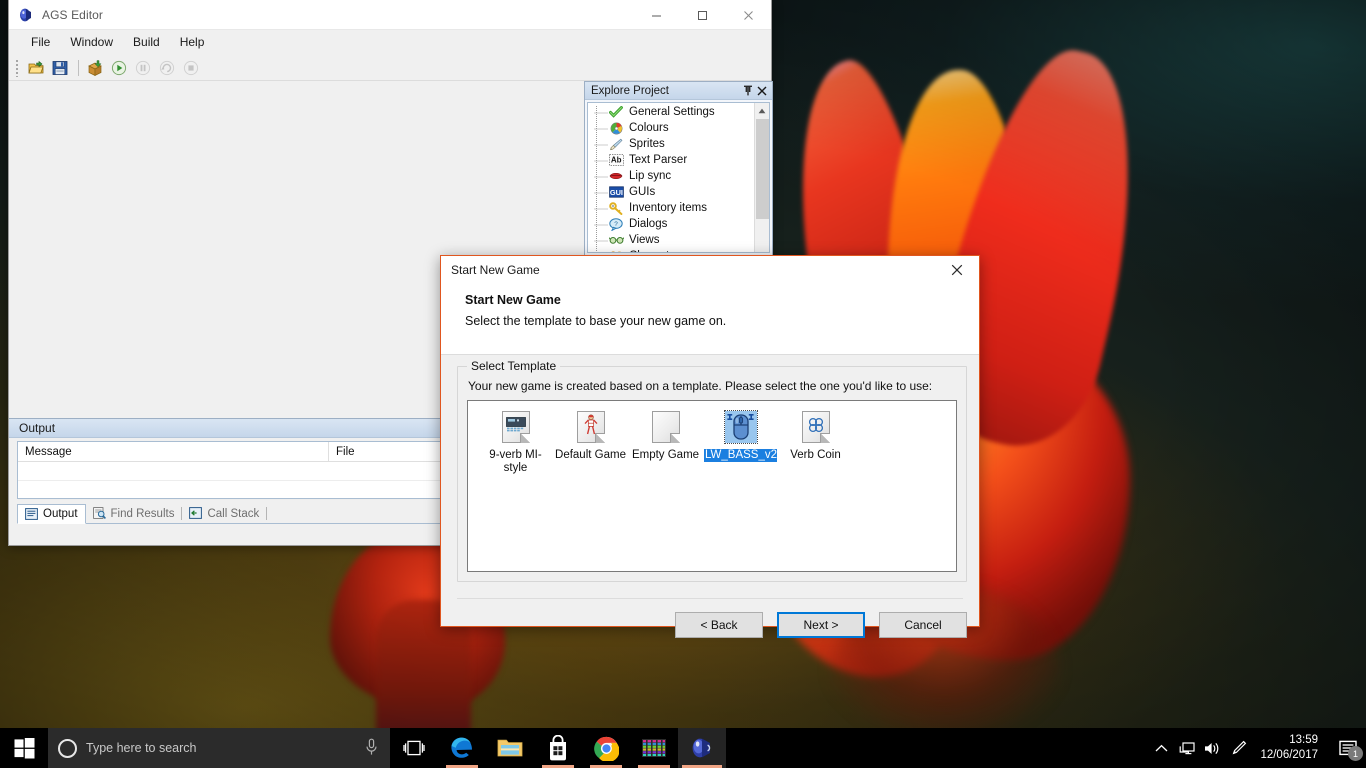  I want to click on tab-label: Output, so click(60, 514).